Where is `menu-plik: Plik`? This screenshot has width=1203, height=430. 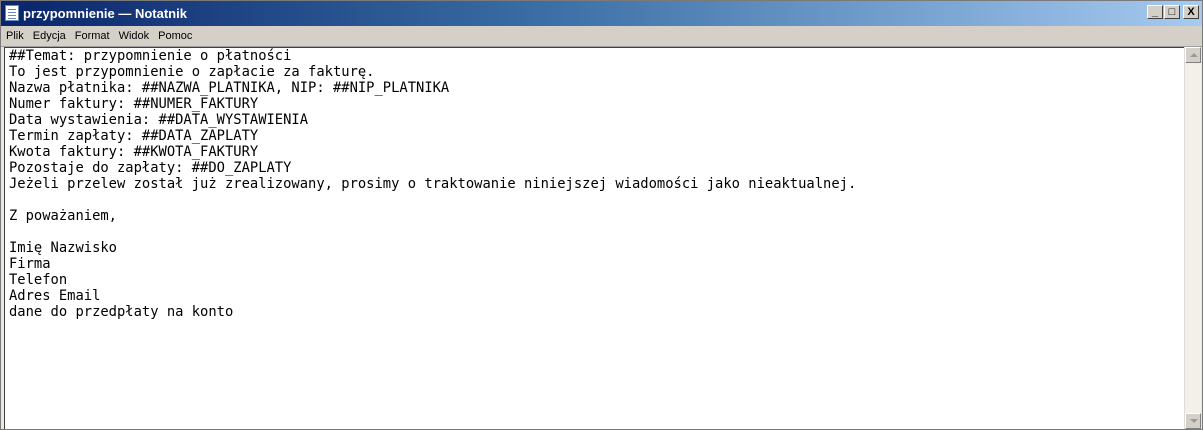 menu-plik: Plik is located at coordinates (14, 34).